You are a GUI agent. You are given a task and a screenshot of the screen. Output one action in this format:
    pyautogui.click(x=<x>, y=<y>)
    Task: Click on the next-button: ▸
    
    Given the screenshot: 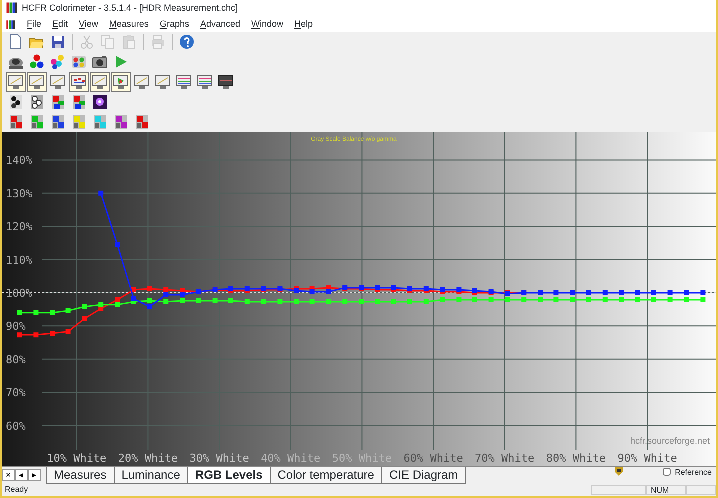 What is the action you would take?
    pyautogui.click(x=34, y=475)
    